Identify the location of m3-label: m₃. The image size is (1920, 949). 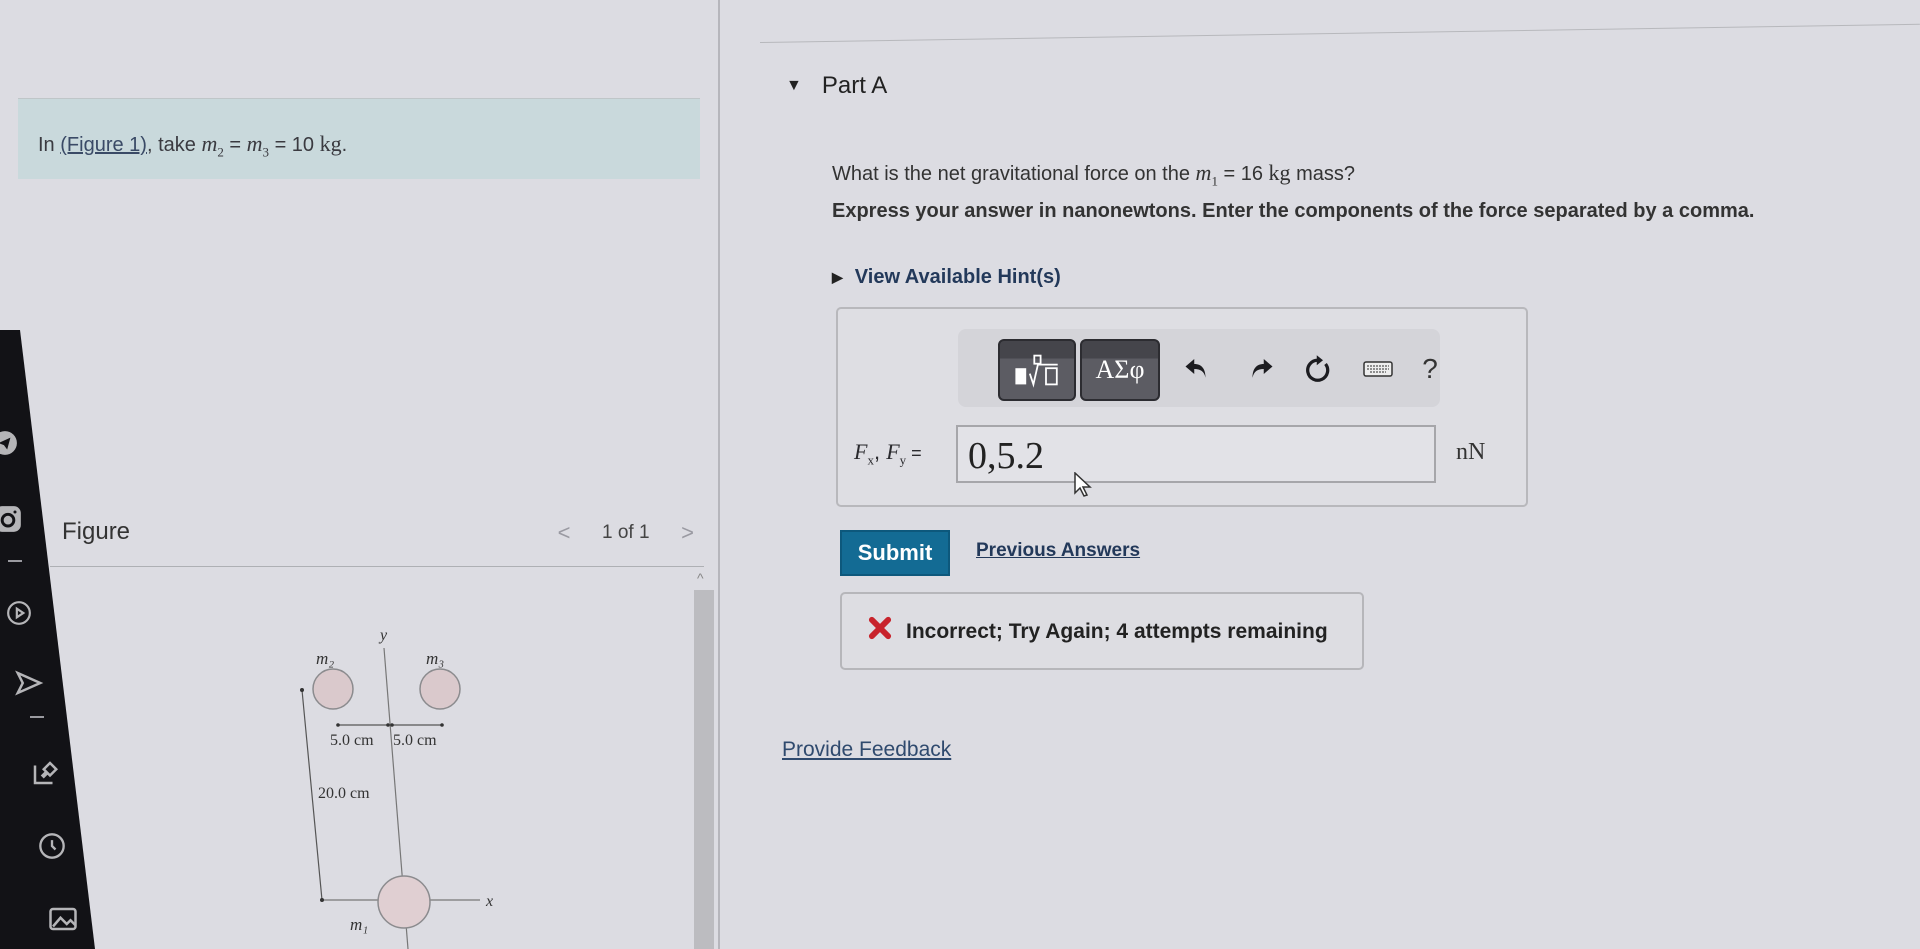
(435, 658).